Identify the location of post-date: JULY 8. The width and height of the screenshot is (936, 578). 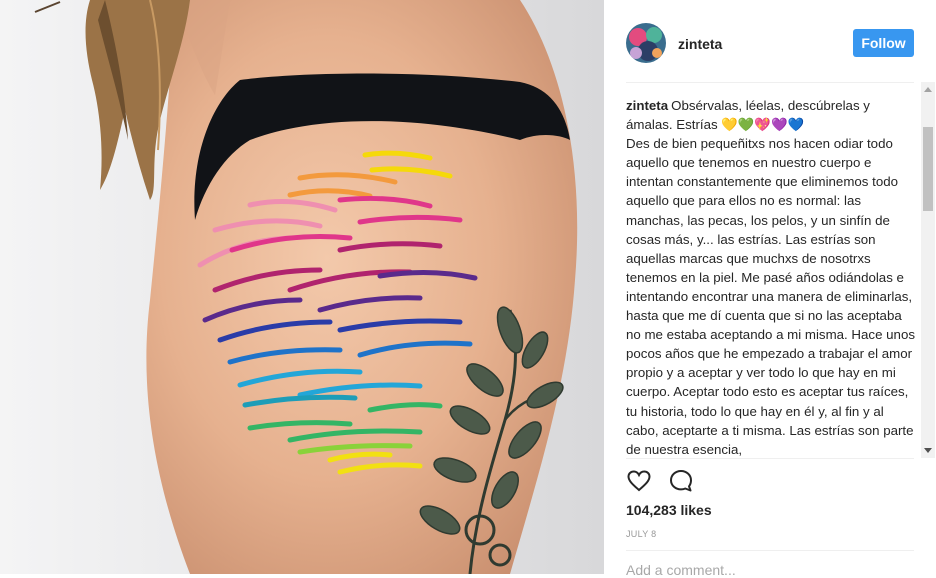
(641, 534).